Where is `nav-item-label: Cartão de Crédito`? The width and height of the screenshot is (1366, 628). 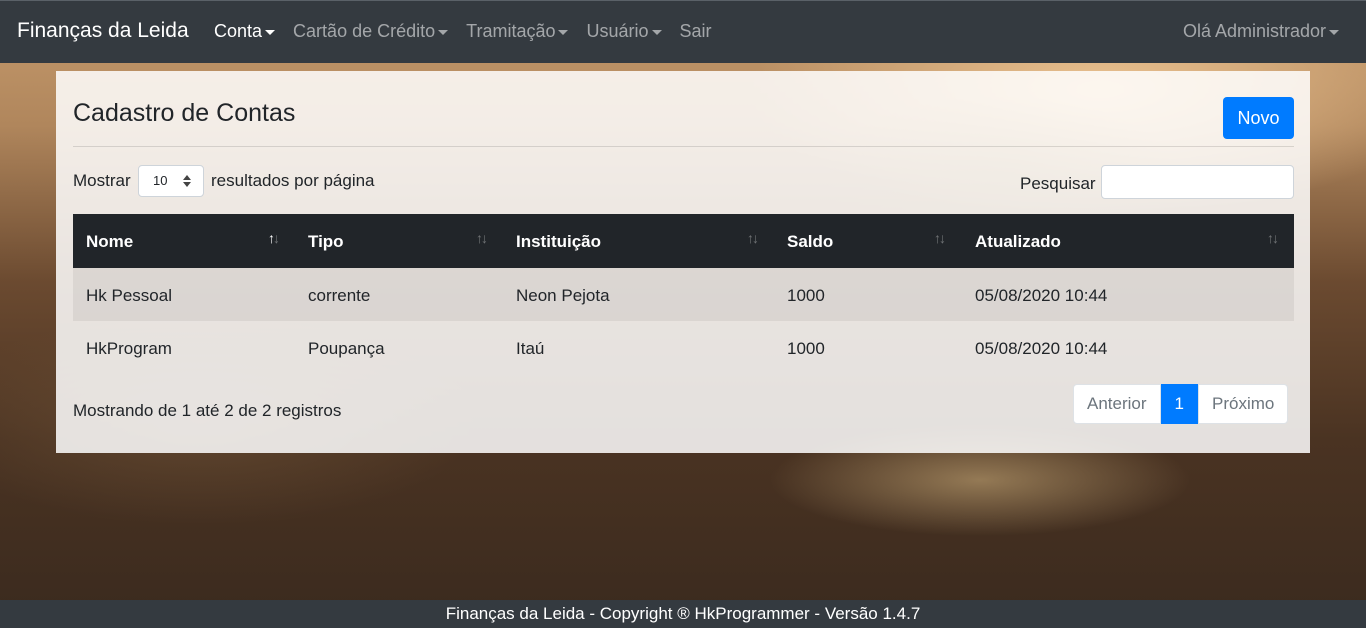 nav-item-label: Cartão de Crédito is located at coordinates (364, 31).